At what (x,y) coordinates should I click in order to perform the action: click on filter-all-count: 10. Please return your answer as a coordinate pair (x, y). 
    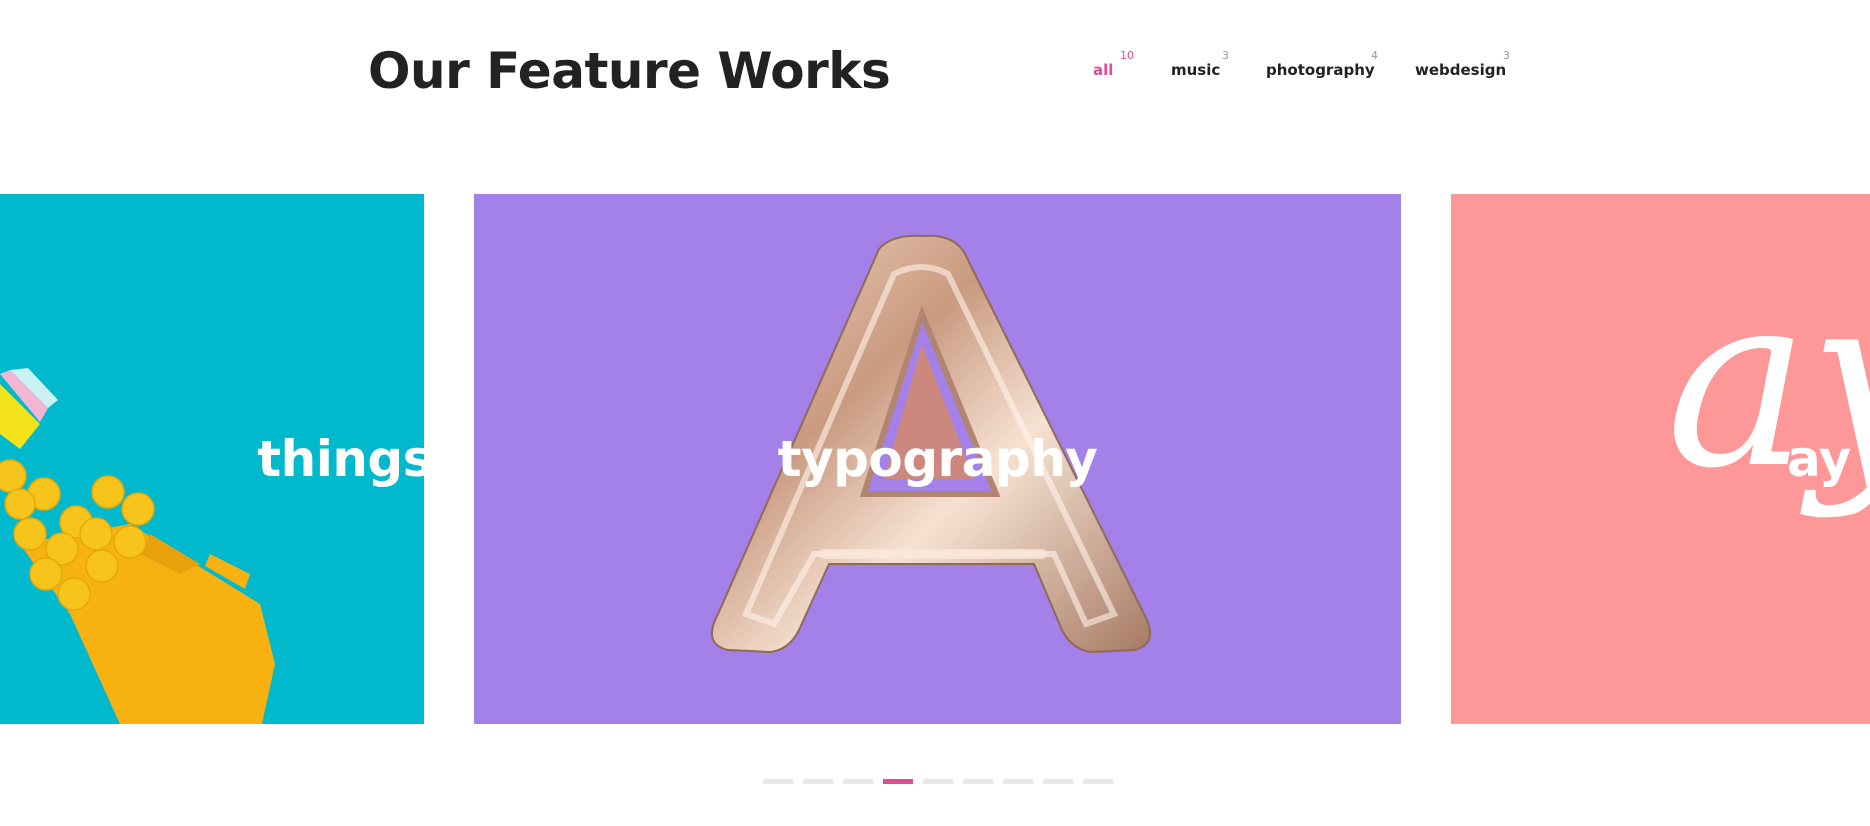
    Looking at the image, I should click on (1127, 55).